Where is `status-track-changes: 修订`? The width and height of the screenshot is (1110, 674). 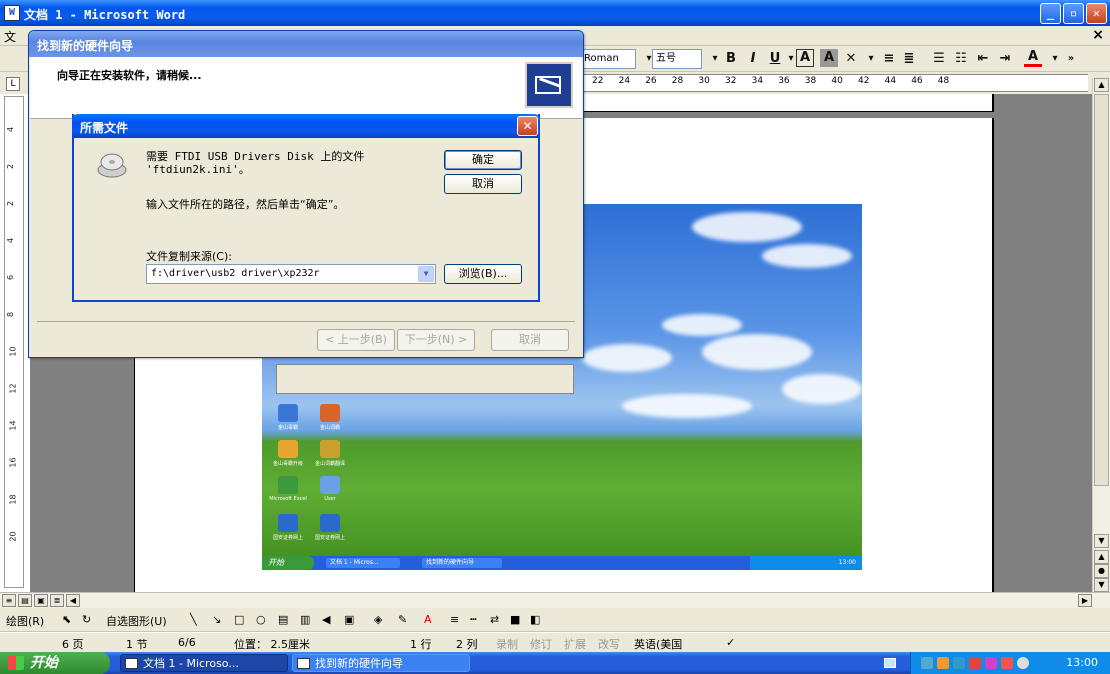 status-track-changes: 修订 is located at coordinates (541, 644).